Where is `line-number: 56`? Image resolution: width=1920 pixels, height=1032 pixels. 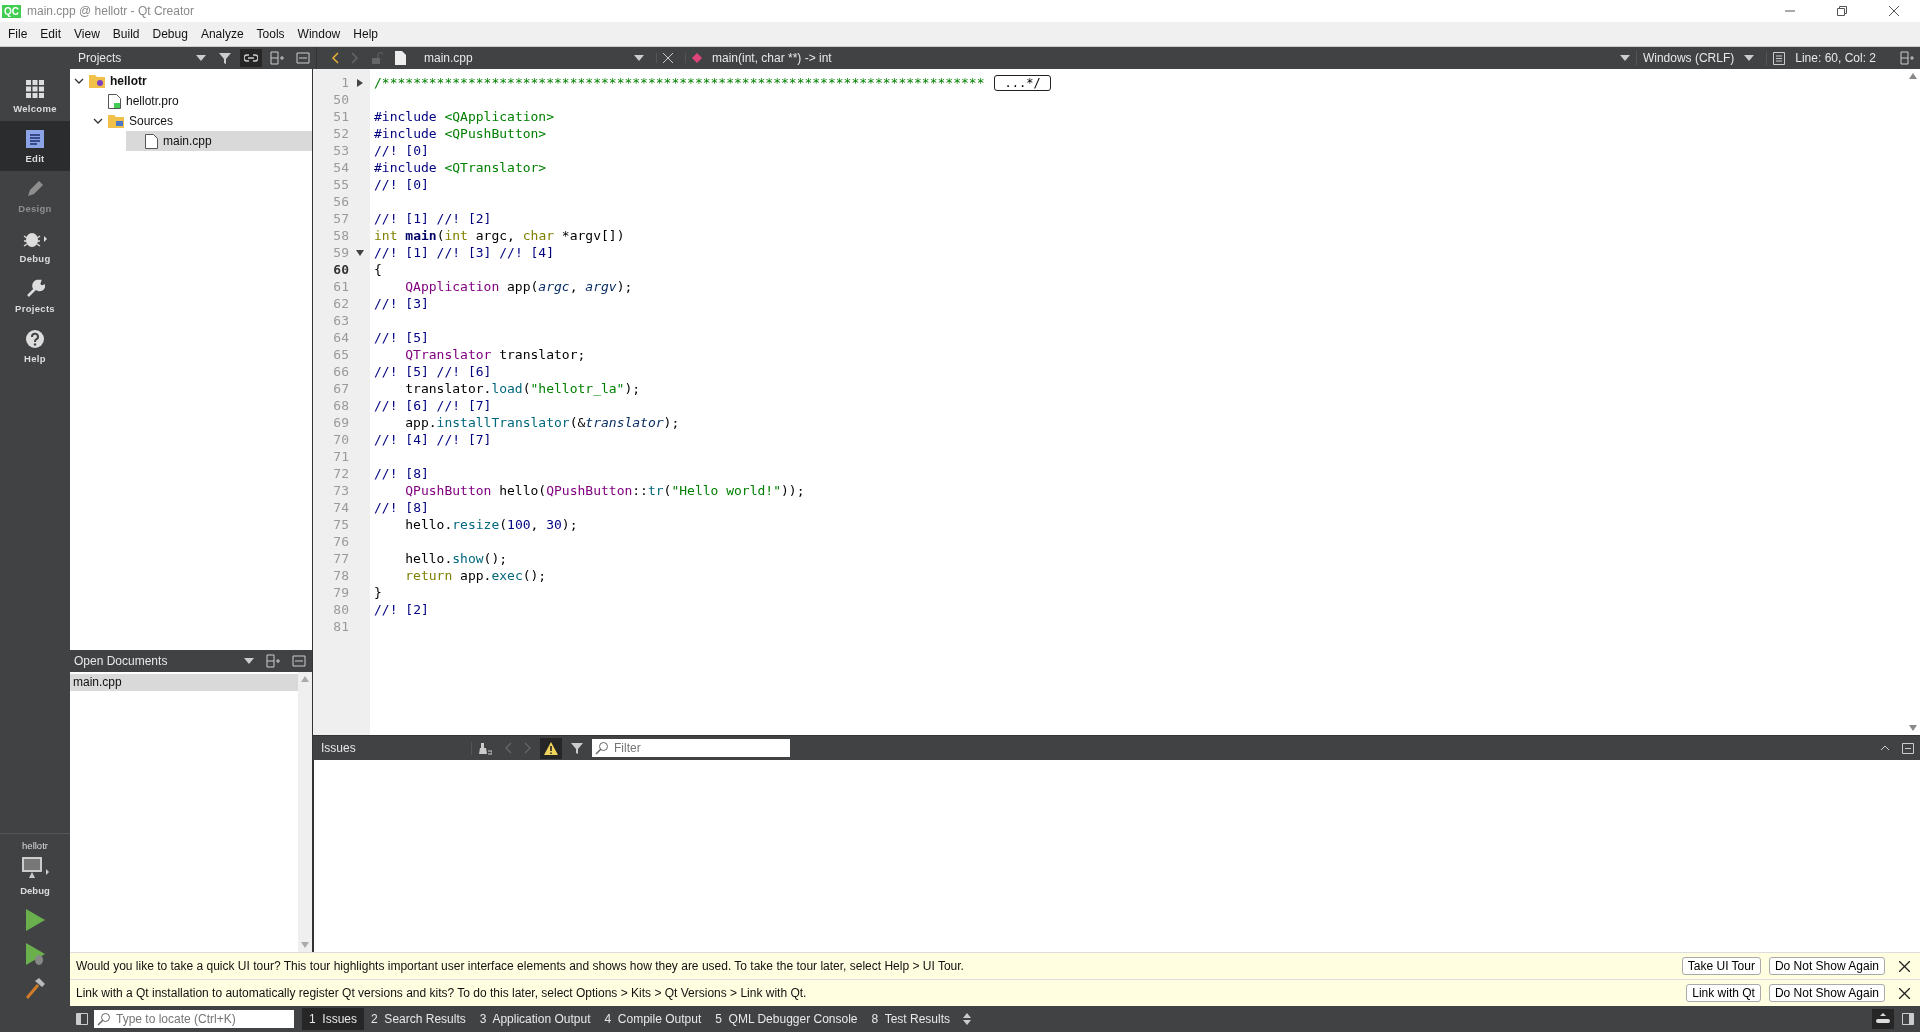 line-number: 56 is located at coordinates (340, 201).